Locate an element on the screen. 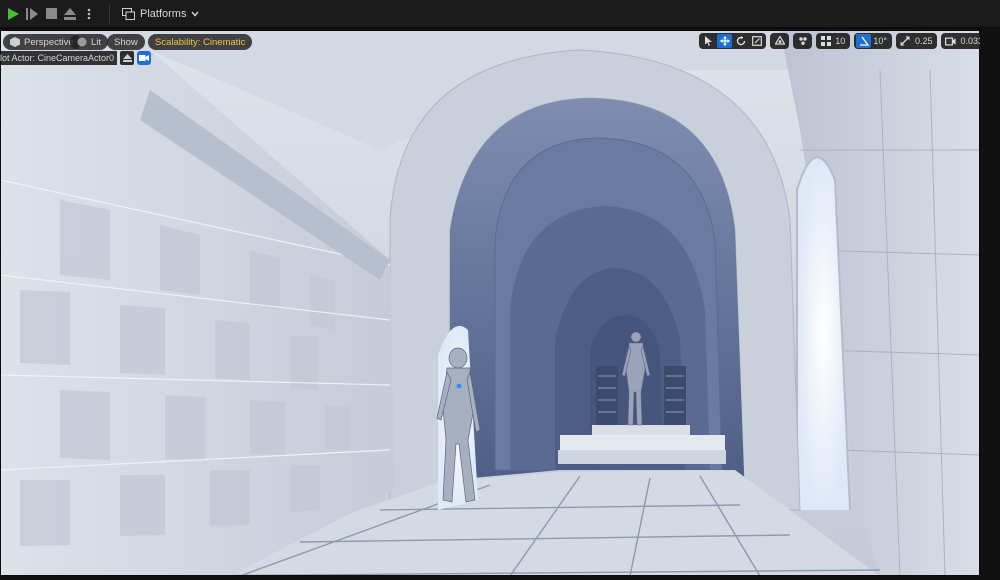 Image resolution: width=1000 pixels, height=580 pixels. step-icon is located at coordinates (32, 13).